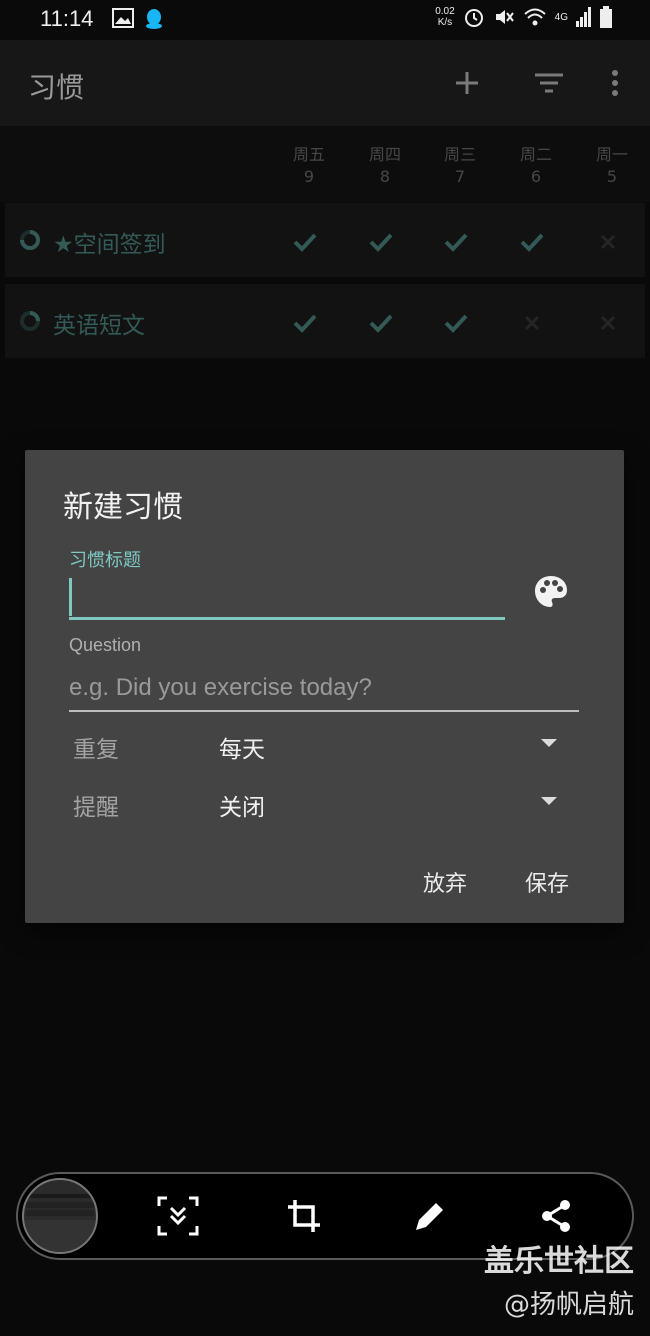  I want to click on question-input: e.g. Did you exercise today?, so click(324, 691).